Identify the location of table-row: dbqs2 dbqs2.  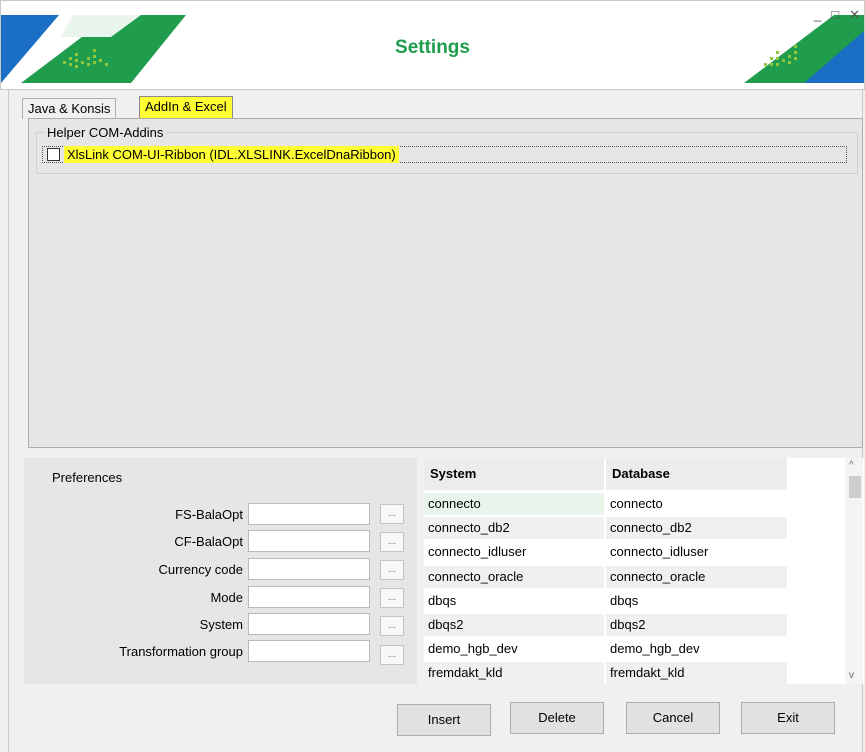
(605, 626).